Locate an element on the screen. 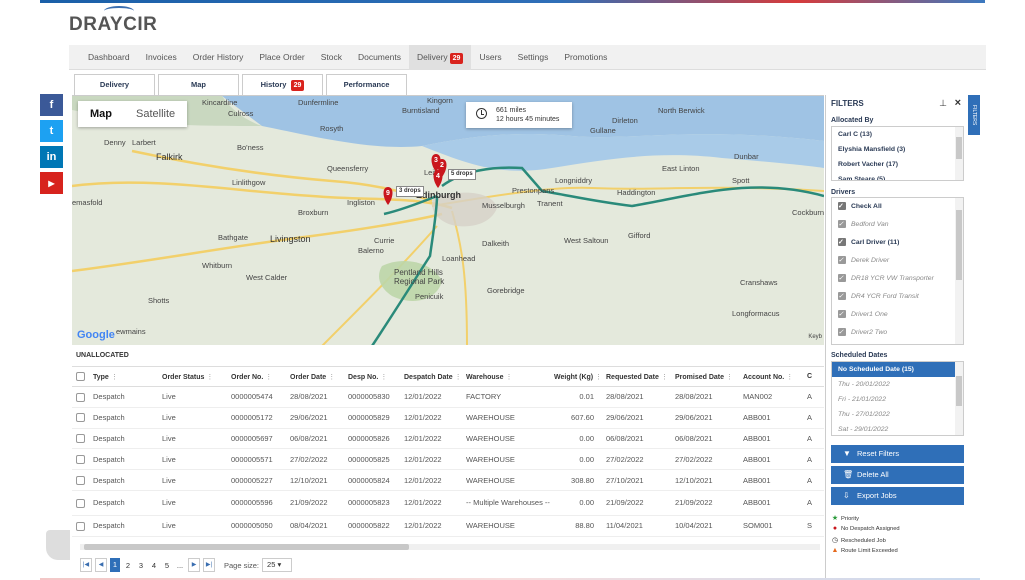 This screenshot has width=1025, height=580. page-number: 1 is located at coordinates (115, 565).